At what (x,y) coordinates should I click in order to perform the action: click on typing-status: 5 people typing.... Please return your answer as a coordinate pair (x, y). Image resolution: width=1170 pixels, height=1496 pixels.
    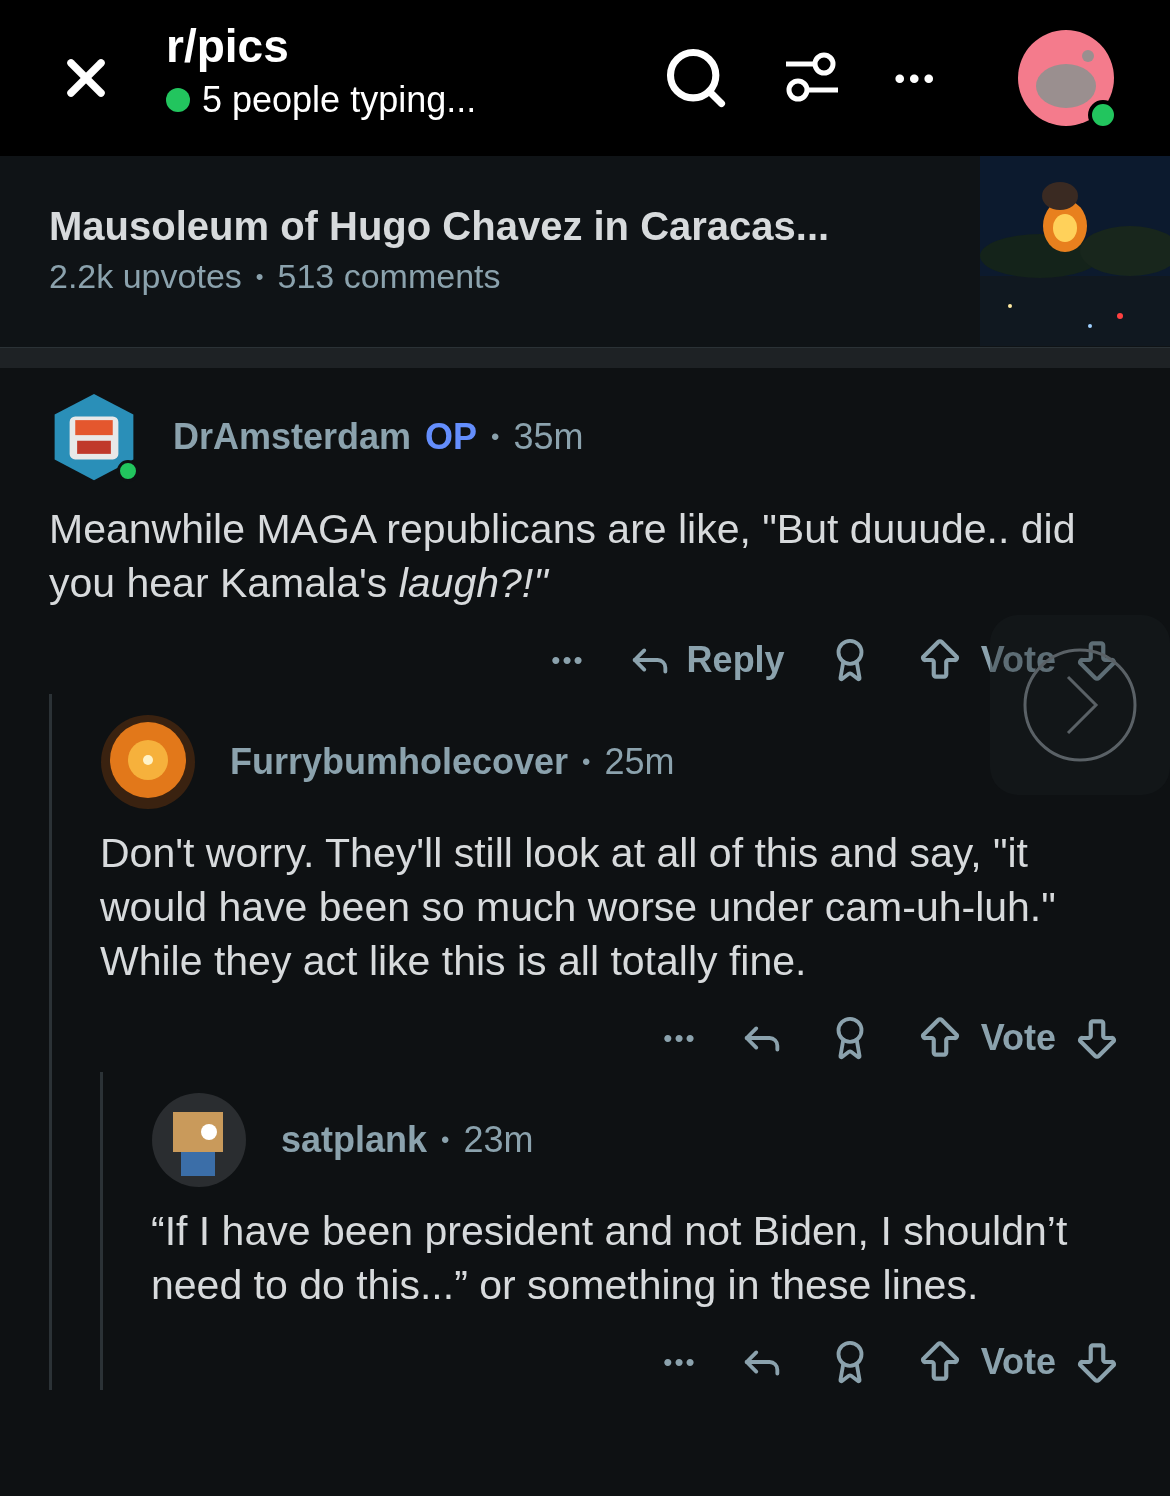
    Looking at the image, I should click on (339, 100).